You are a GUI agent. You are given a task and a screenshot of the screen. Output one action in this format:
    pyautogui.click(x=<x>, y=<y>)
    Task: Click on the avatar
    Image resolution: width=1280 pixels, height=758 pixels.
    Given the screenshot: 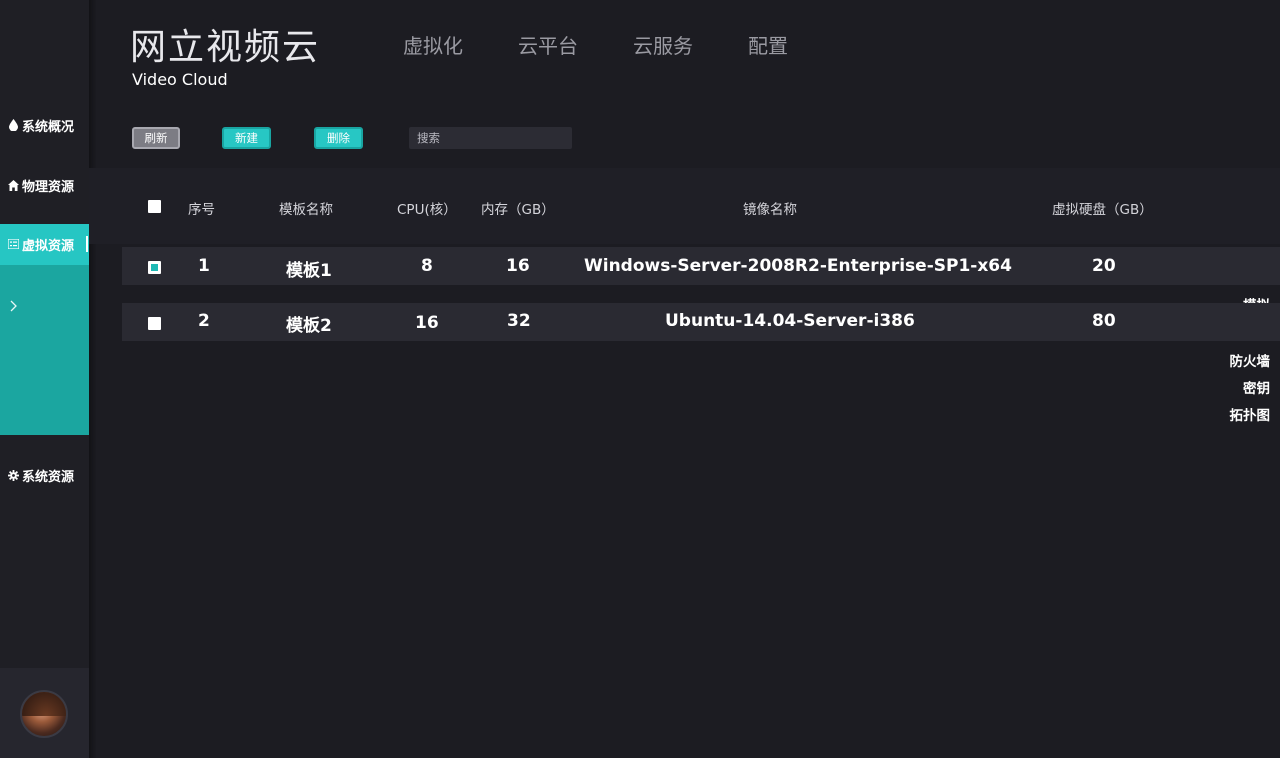 What is the action you would take?
    pyautogui.click(x=44, y=714)
    